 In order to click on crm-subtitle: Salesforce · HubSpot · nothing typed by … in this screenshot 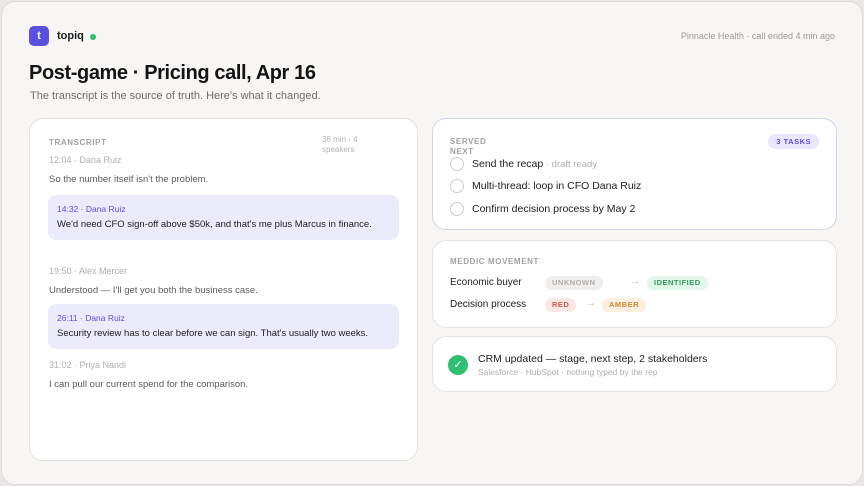, I will do `click(568, 372)`.